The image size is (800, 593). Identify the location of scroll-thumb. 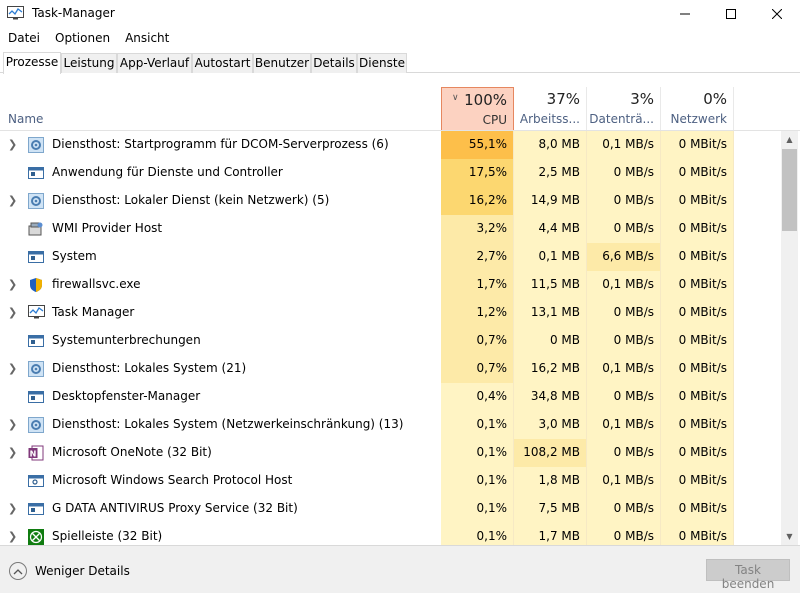
(789, 190).